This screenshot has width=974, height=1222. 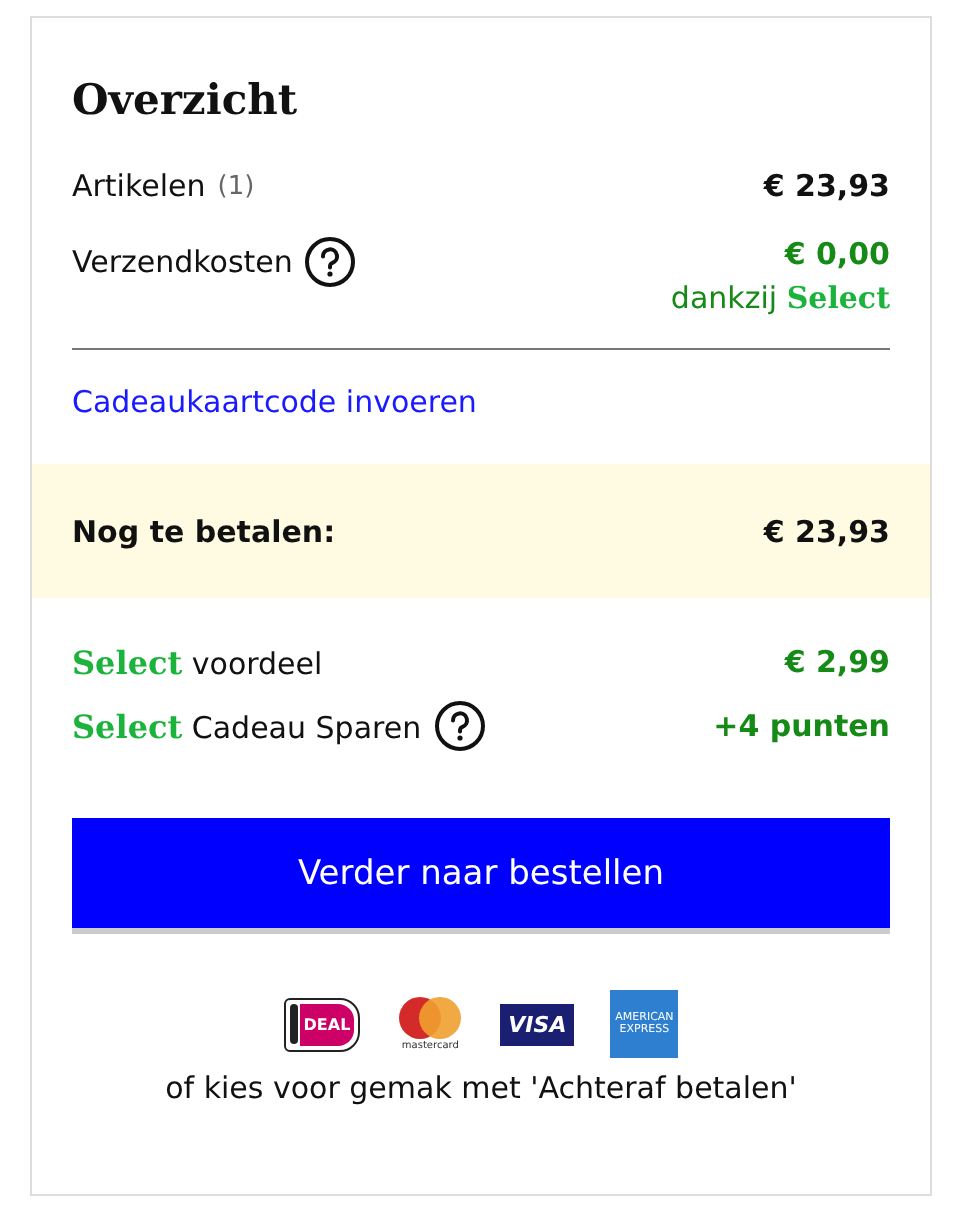 What do you see at coordinates (826, 186) in the screenshot?
I see `line-amount: € 23,93` at bounding box center [826, 186].